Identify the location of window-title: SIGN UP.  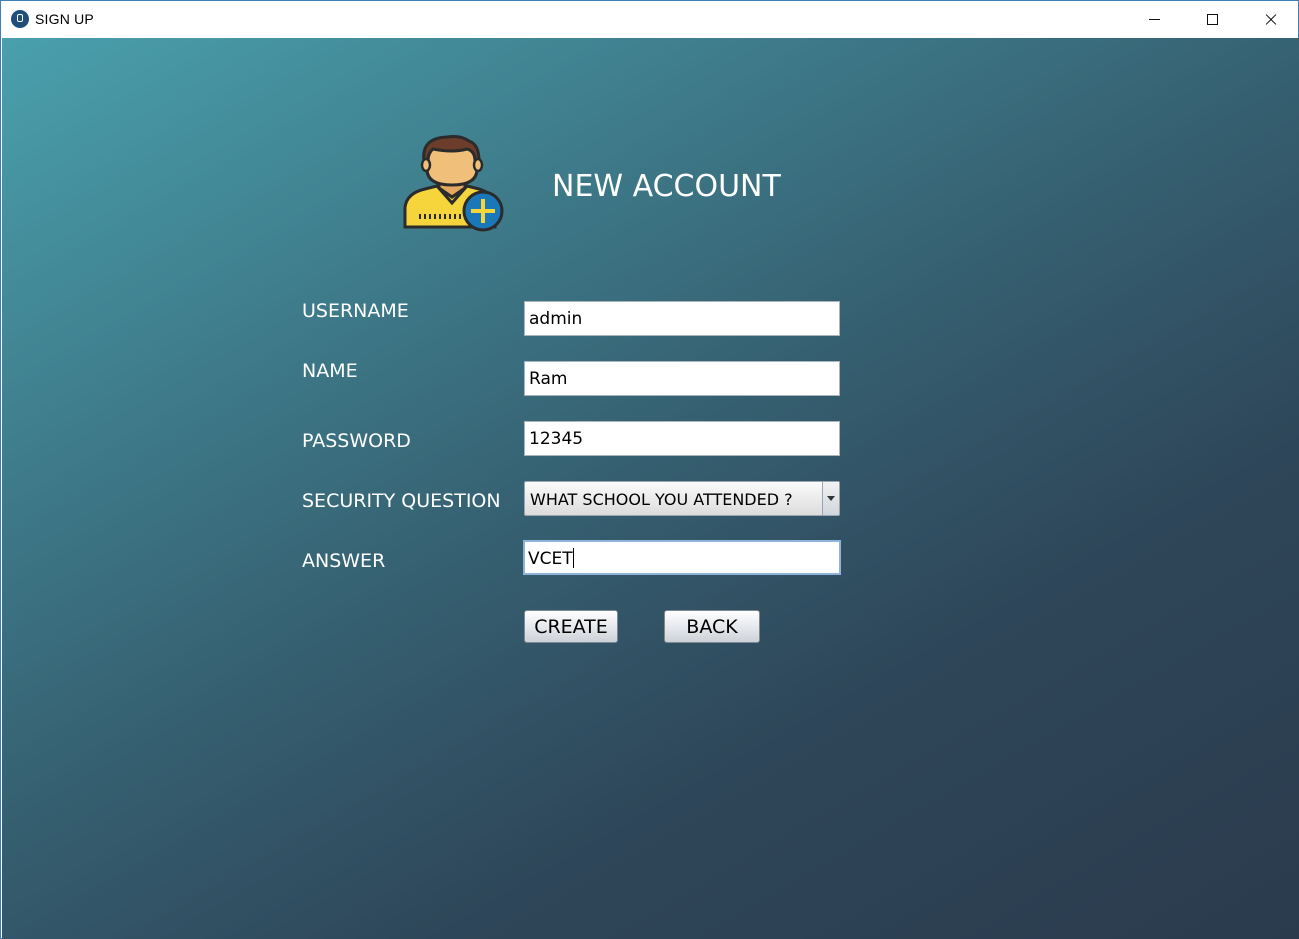
(64, 19).